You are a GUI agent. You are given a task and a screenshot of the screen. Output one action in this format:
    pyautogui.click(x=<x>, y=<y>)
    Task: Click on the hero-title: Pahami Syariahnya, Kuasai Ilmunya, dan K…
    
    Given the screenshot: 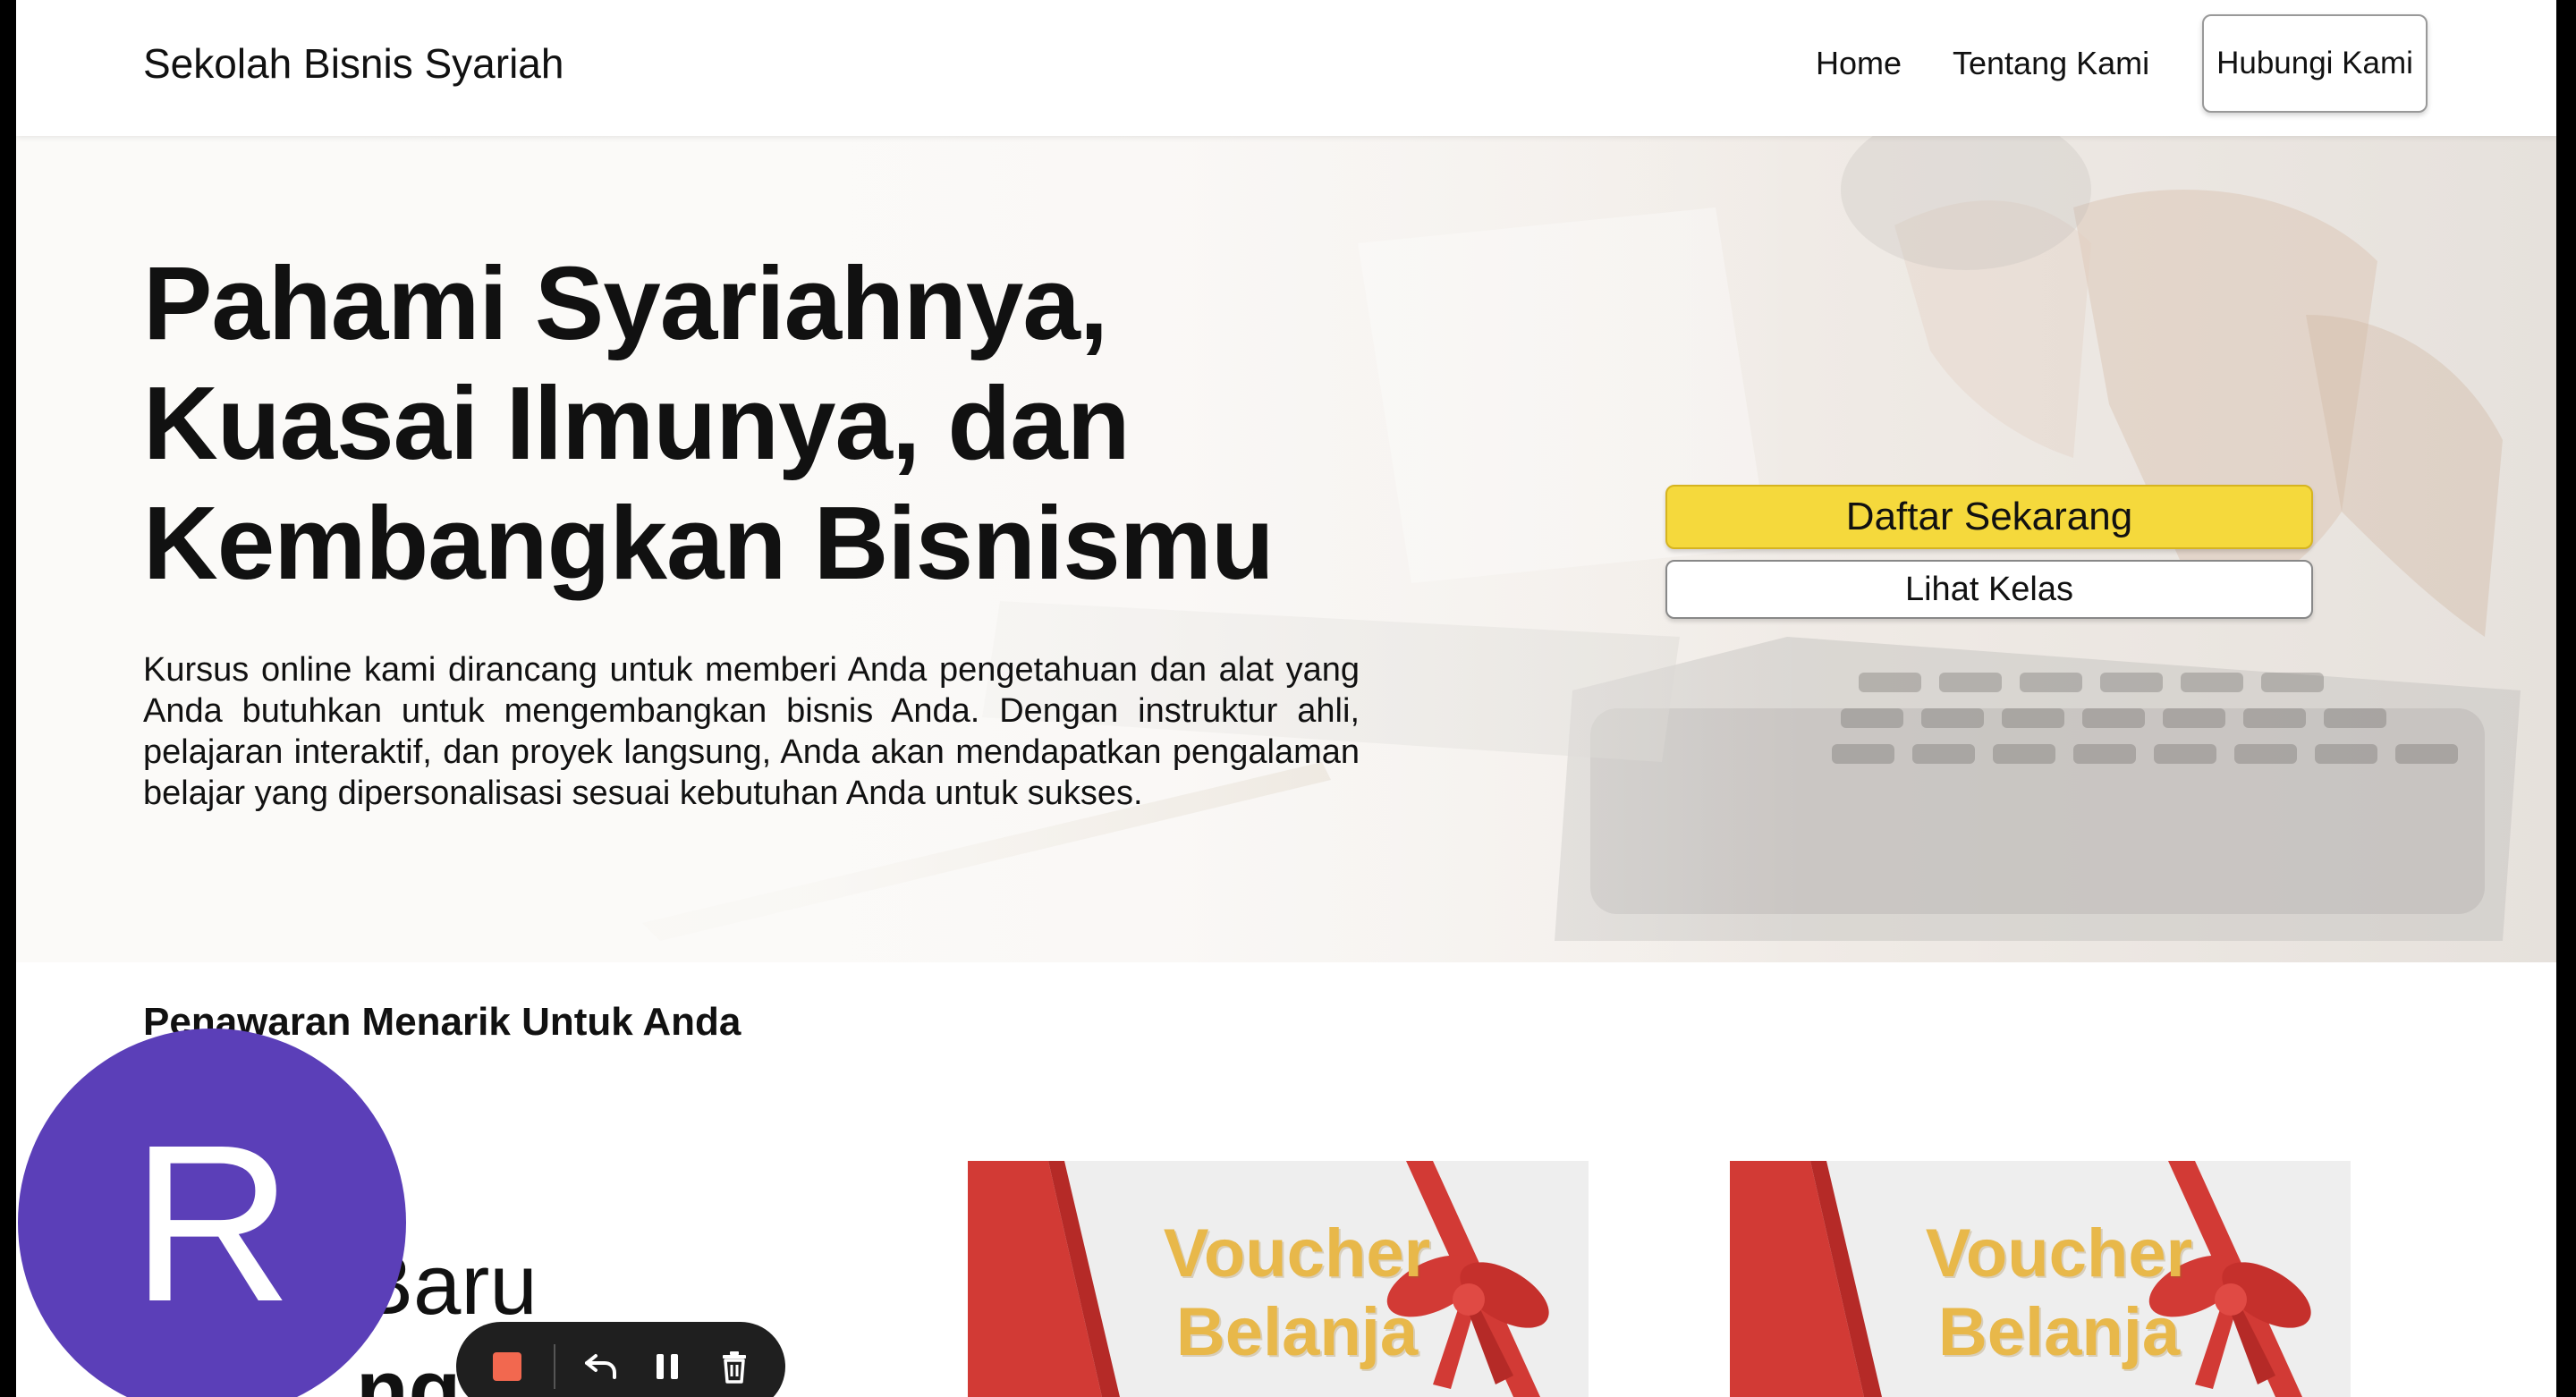 What is the action you would take?
    pyautogui.click(x=769, y=423)
    